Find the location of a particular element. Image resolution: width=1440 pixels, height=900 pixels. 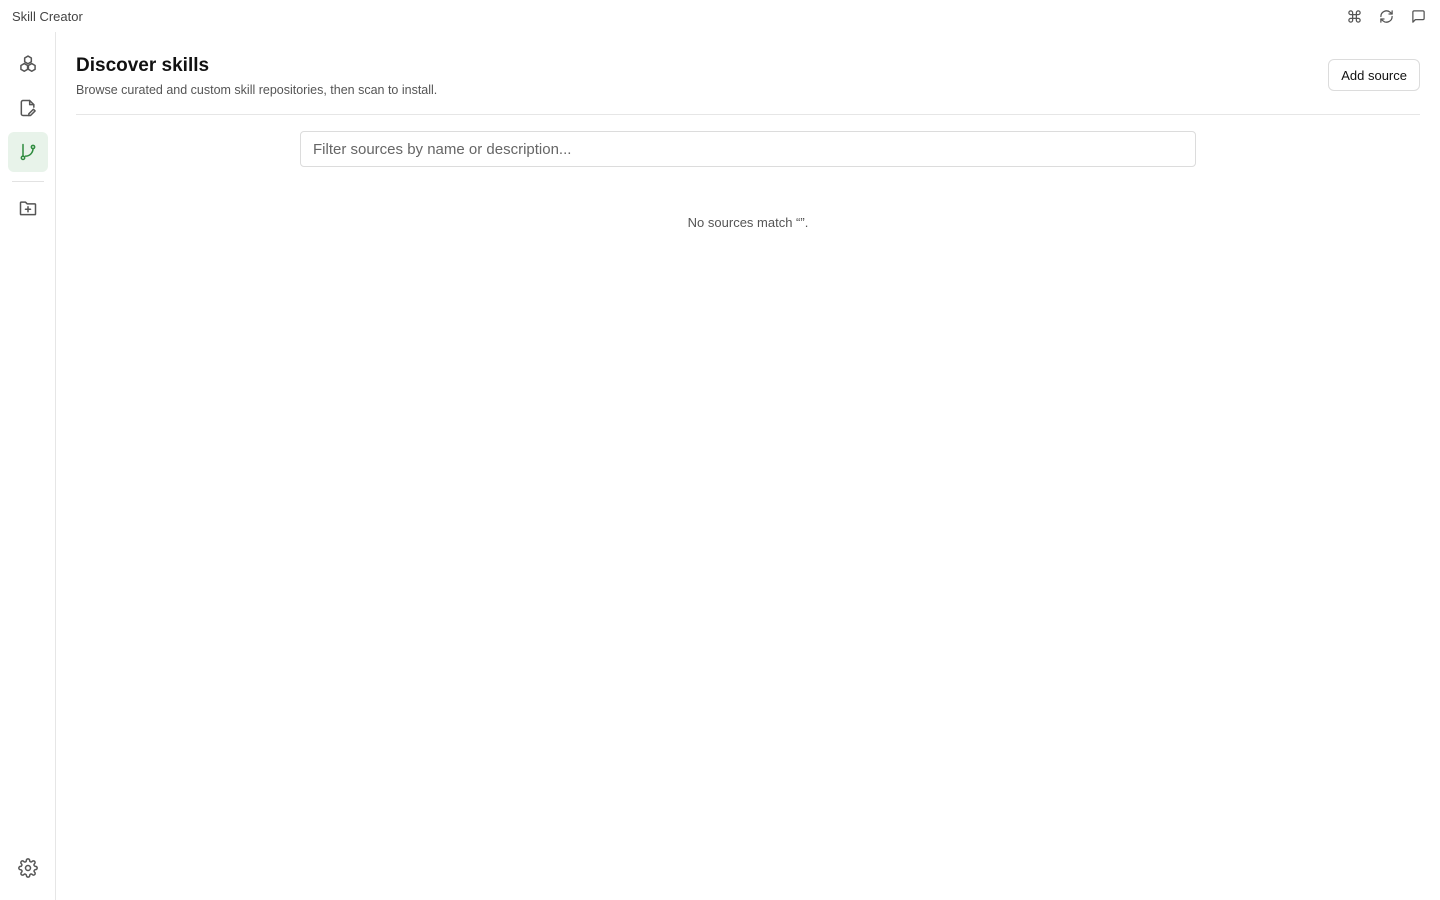

command-palette-button is located at coordinates (1354, 16).